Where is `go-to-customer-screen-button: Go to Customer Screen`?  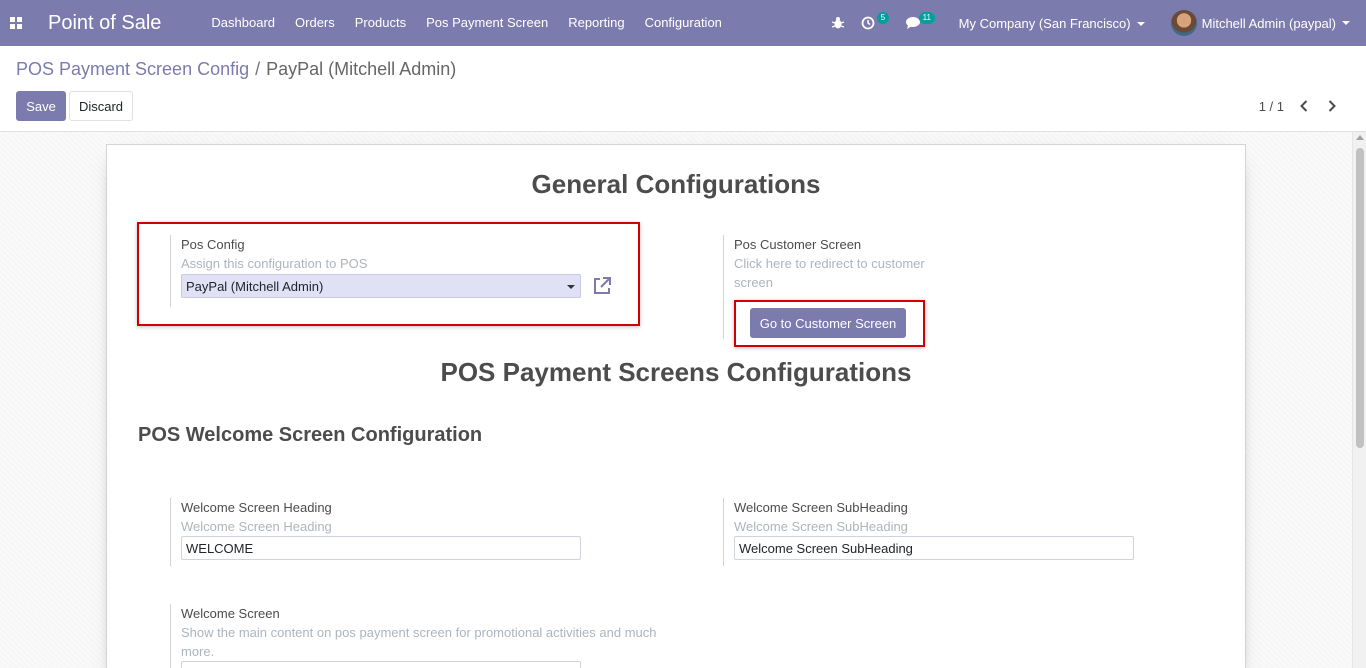 go-to-customer-screen-button: Go to Customer Screen is located at coordinates (828, 323).